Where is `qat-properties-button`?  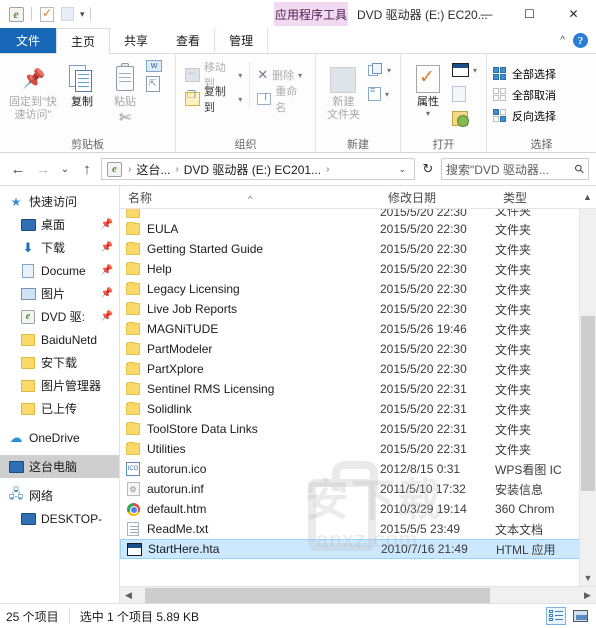
qat-properties-button is located at coordinates (47, 14).